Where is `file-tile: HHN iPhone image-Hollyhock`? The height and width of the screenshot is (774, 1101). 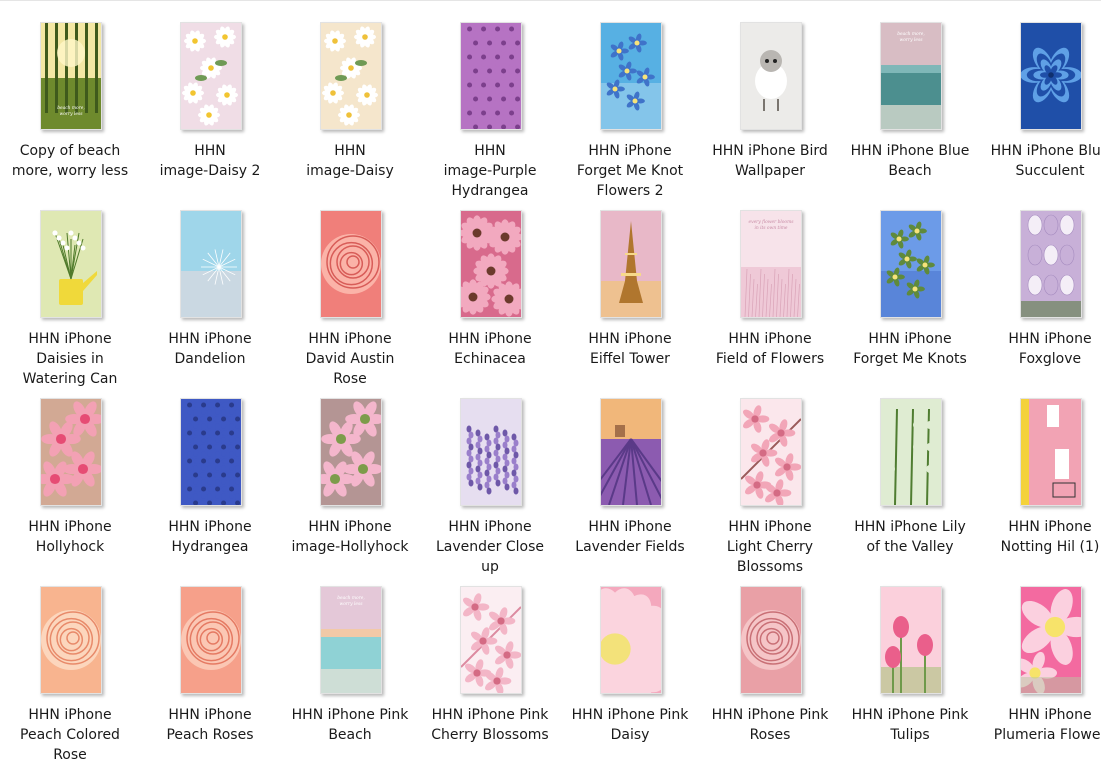
file-tile: HHN iPhone image-Hollyhock is located at coordinates (350, 492).